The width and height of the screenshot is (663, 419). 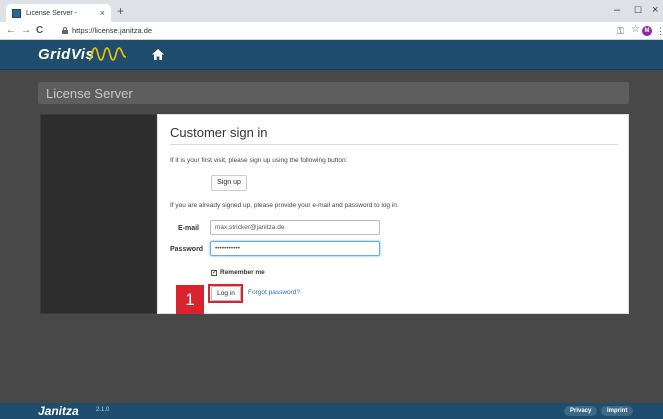 What do you see at coordinates (66, 54) in the screenshot?
I see `gridvis-logo: GridVis` at bounding box center [66, 54].